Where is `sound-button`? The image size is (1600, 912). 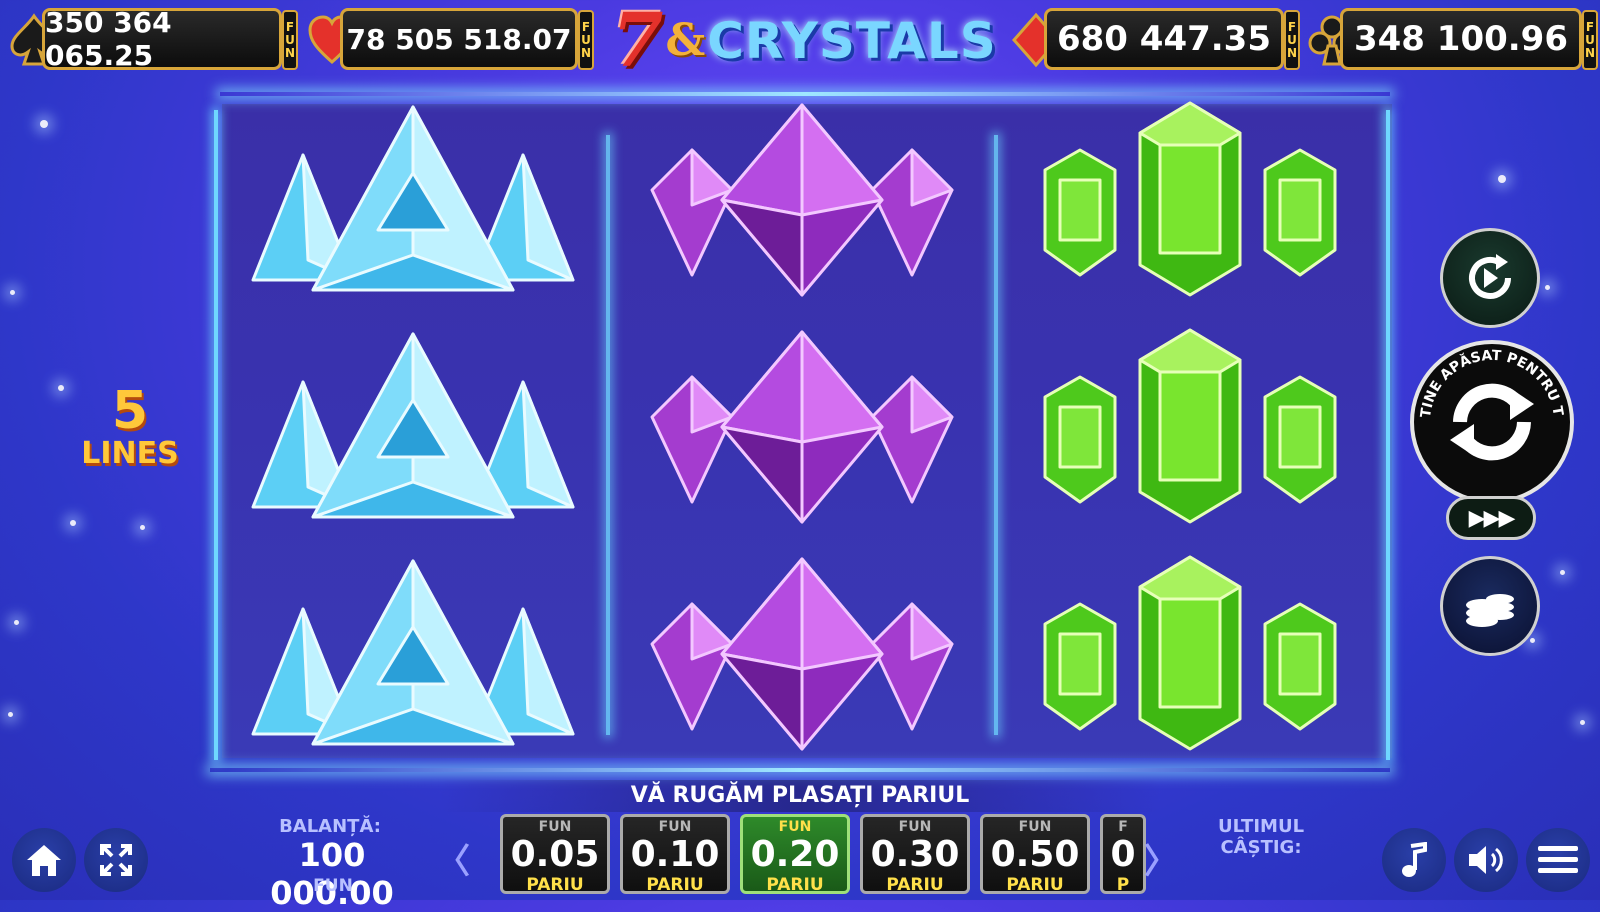
sound-button is located at coordinates (1486, 860).